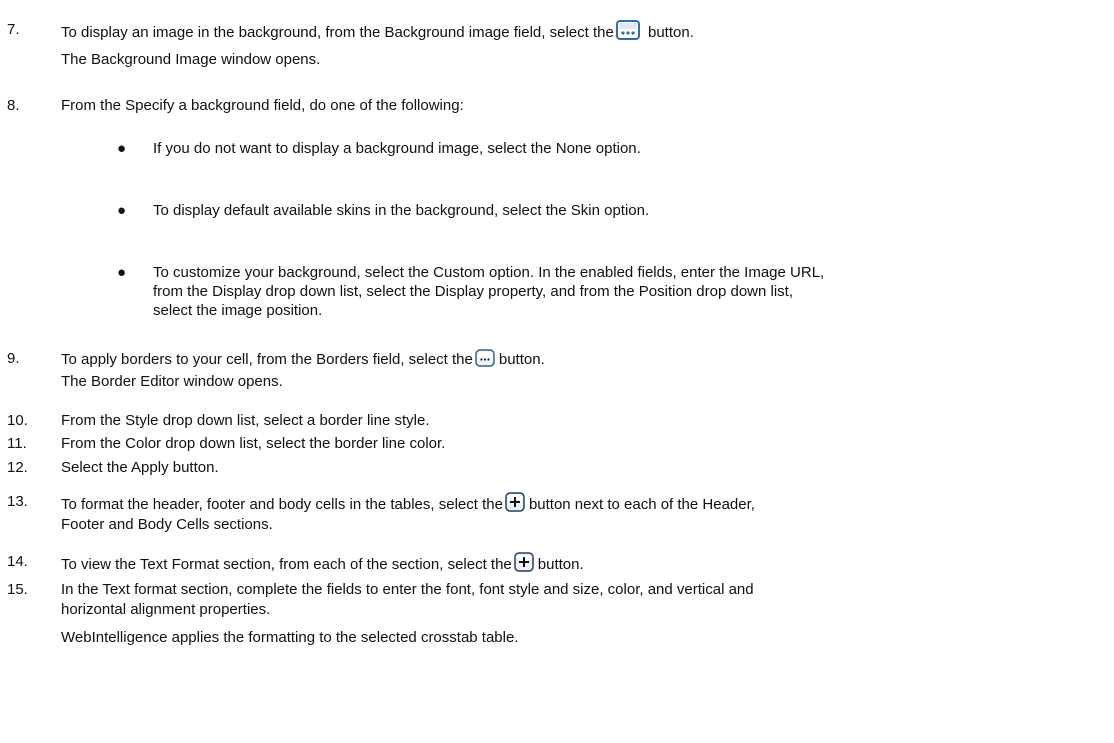  Describe the element at coordinates (17, 467) in the screenshot. I see `step-12-number: 12.` at that location.